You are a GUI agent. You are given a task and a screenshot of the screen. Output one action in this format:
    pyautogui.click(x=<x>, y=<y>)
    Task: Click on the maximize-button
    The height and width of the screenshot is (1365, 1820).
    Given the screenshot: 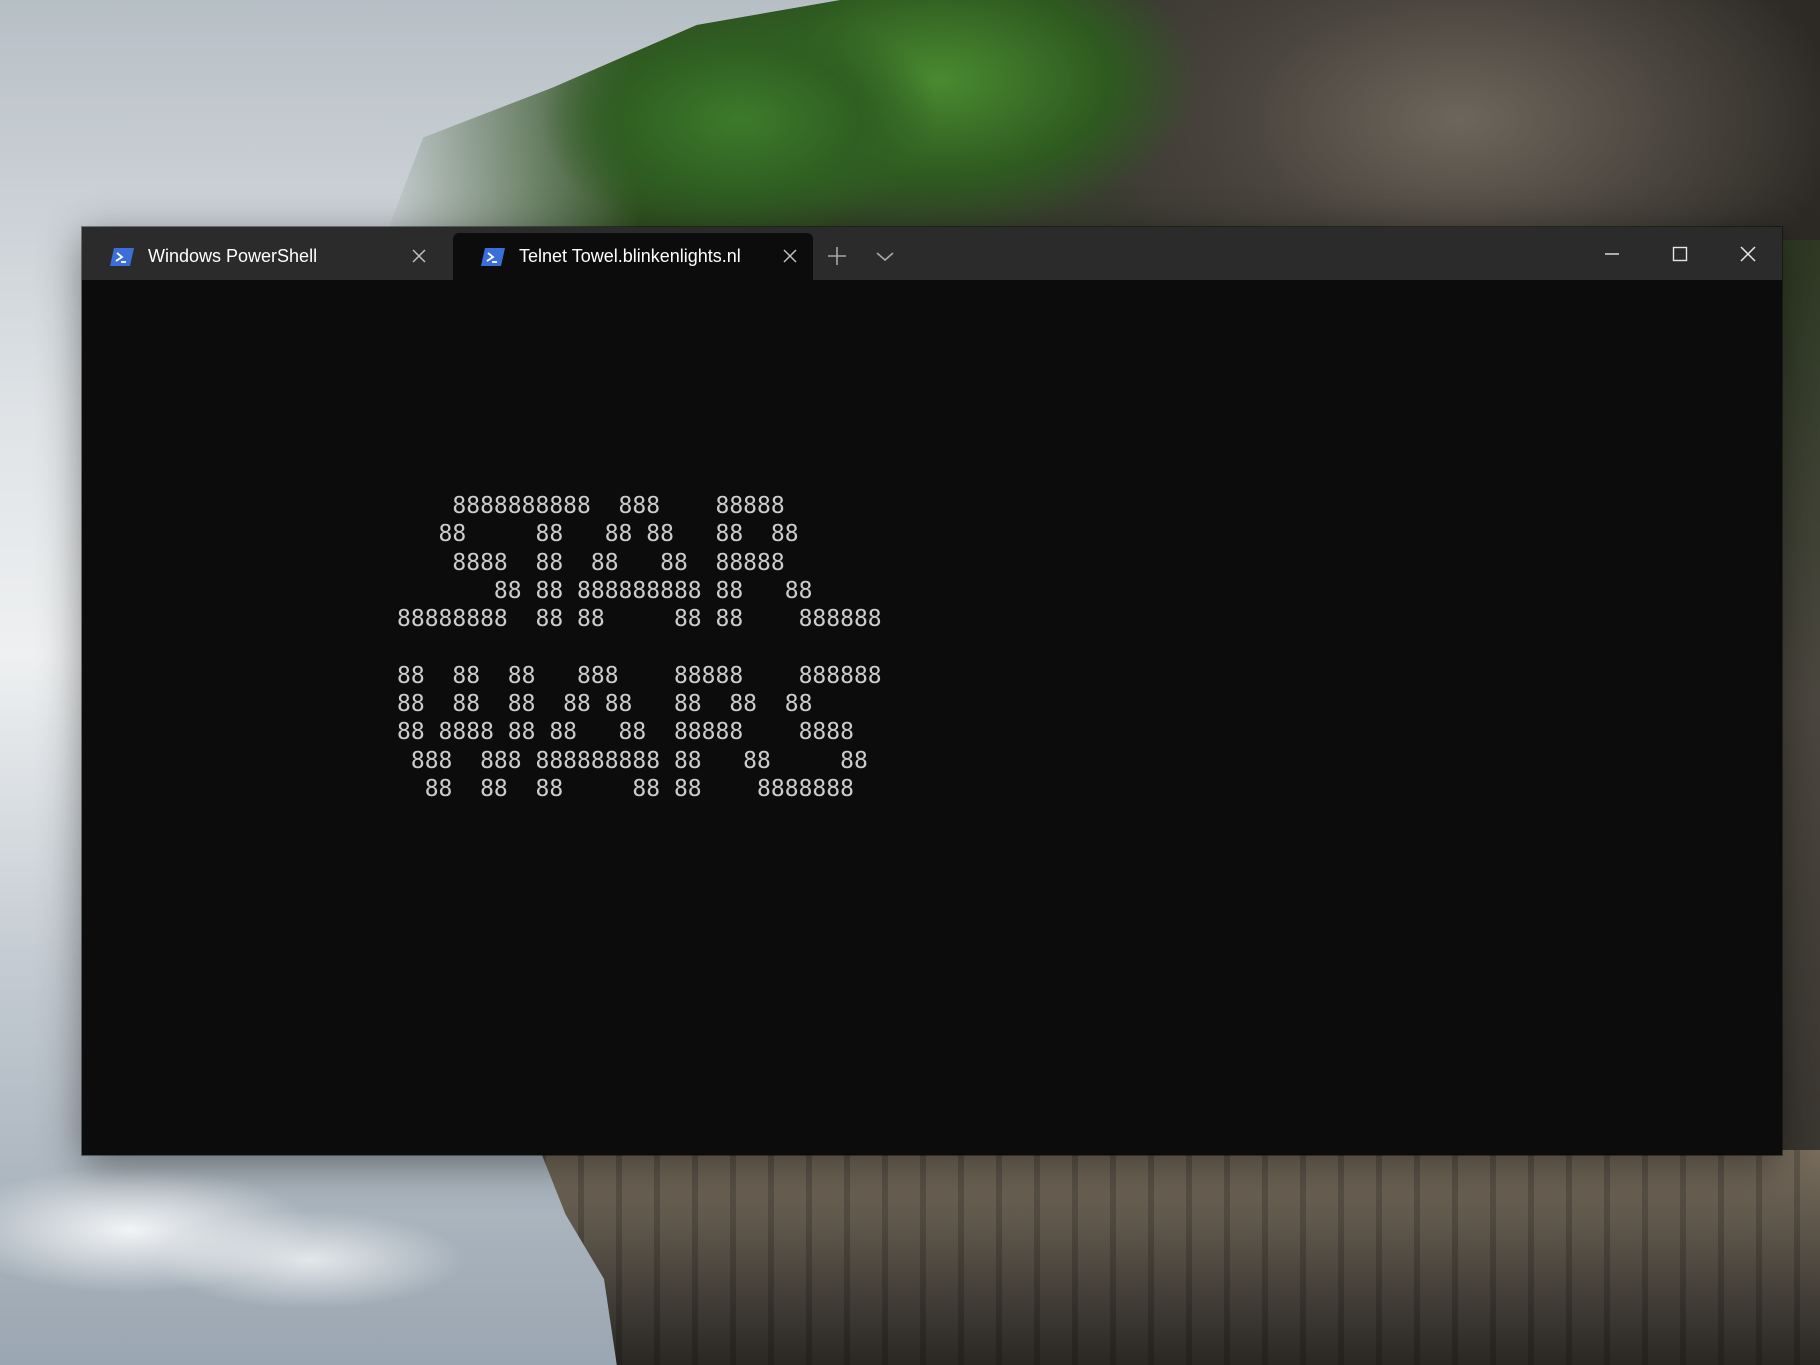 What is the action you would take?
    pyautogui.click(x=1680, y=253)
    